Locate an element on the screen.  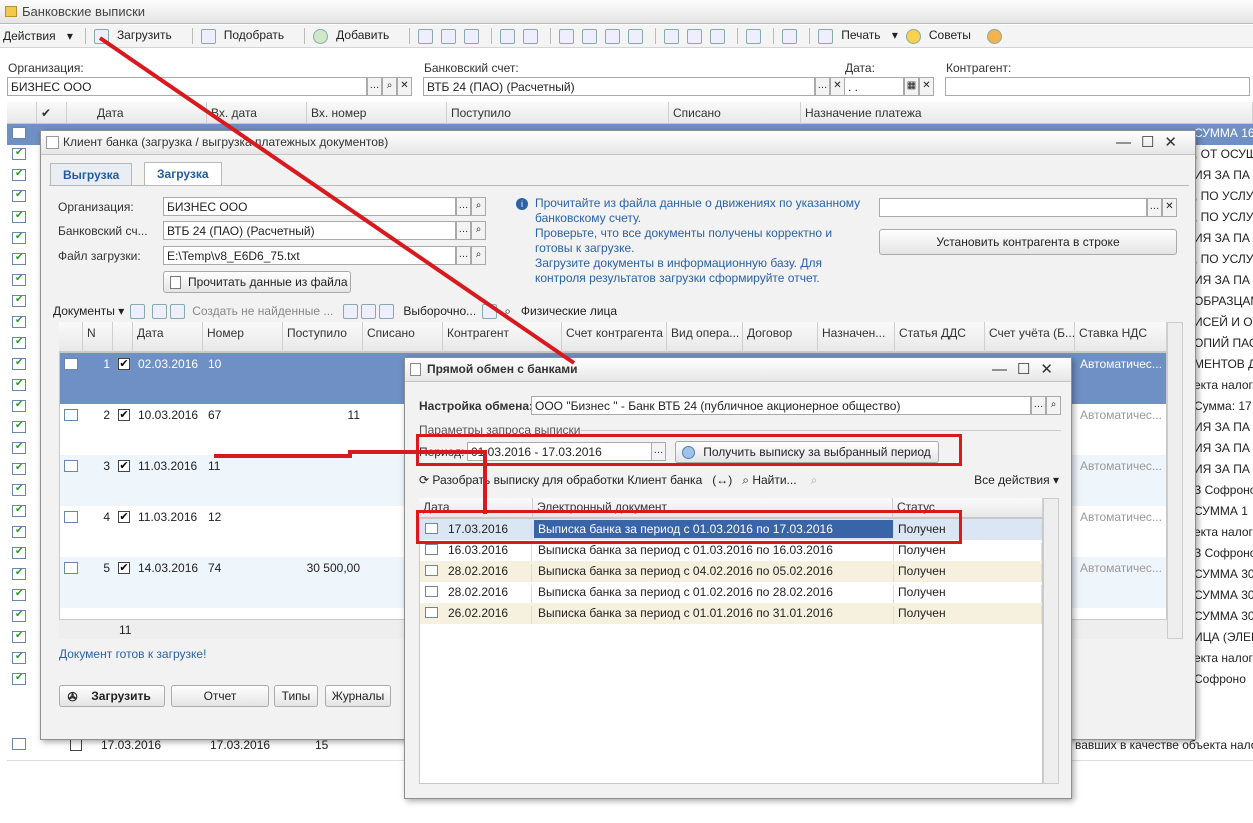
annotation-period-box is located at coordinates (689, 450).